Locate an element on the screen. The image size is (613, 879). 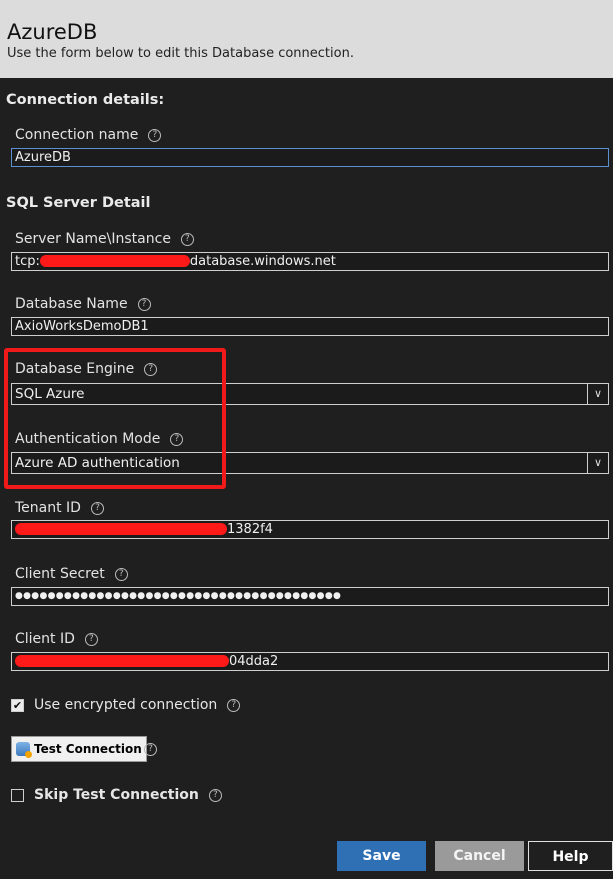
auth-mode-label-row: Authentication Mode ? is located at coordinates (99, 439).